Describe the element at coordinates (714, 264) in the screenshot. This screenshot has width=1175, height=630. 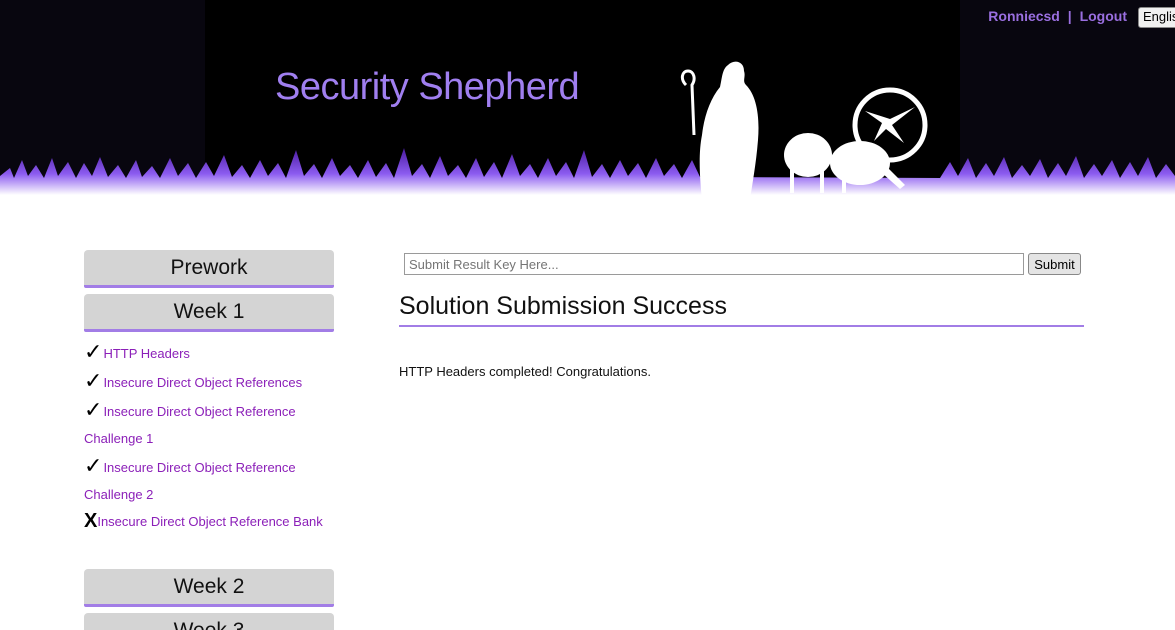
I see `result-key-input` at that location.